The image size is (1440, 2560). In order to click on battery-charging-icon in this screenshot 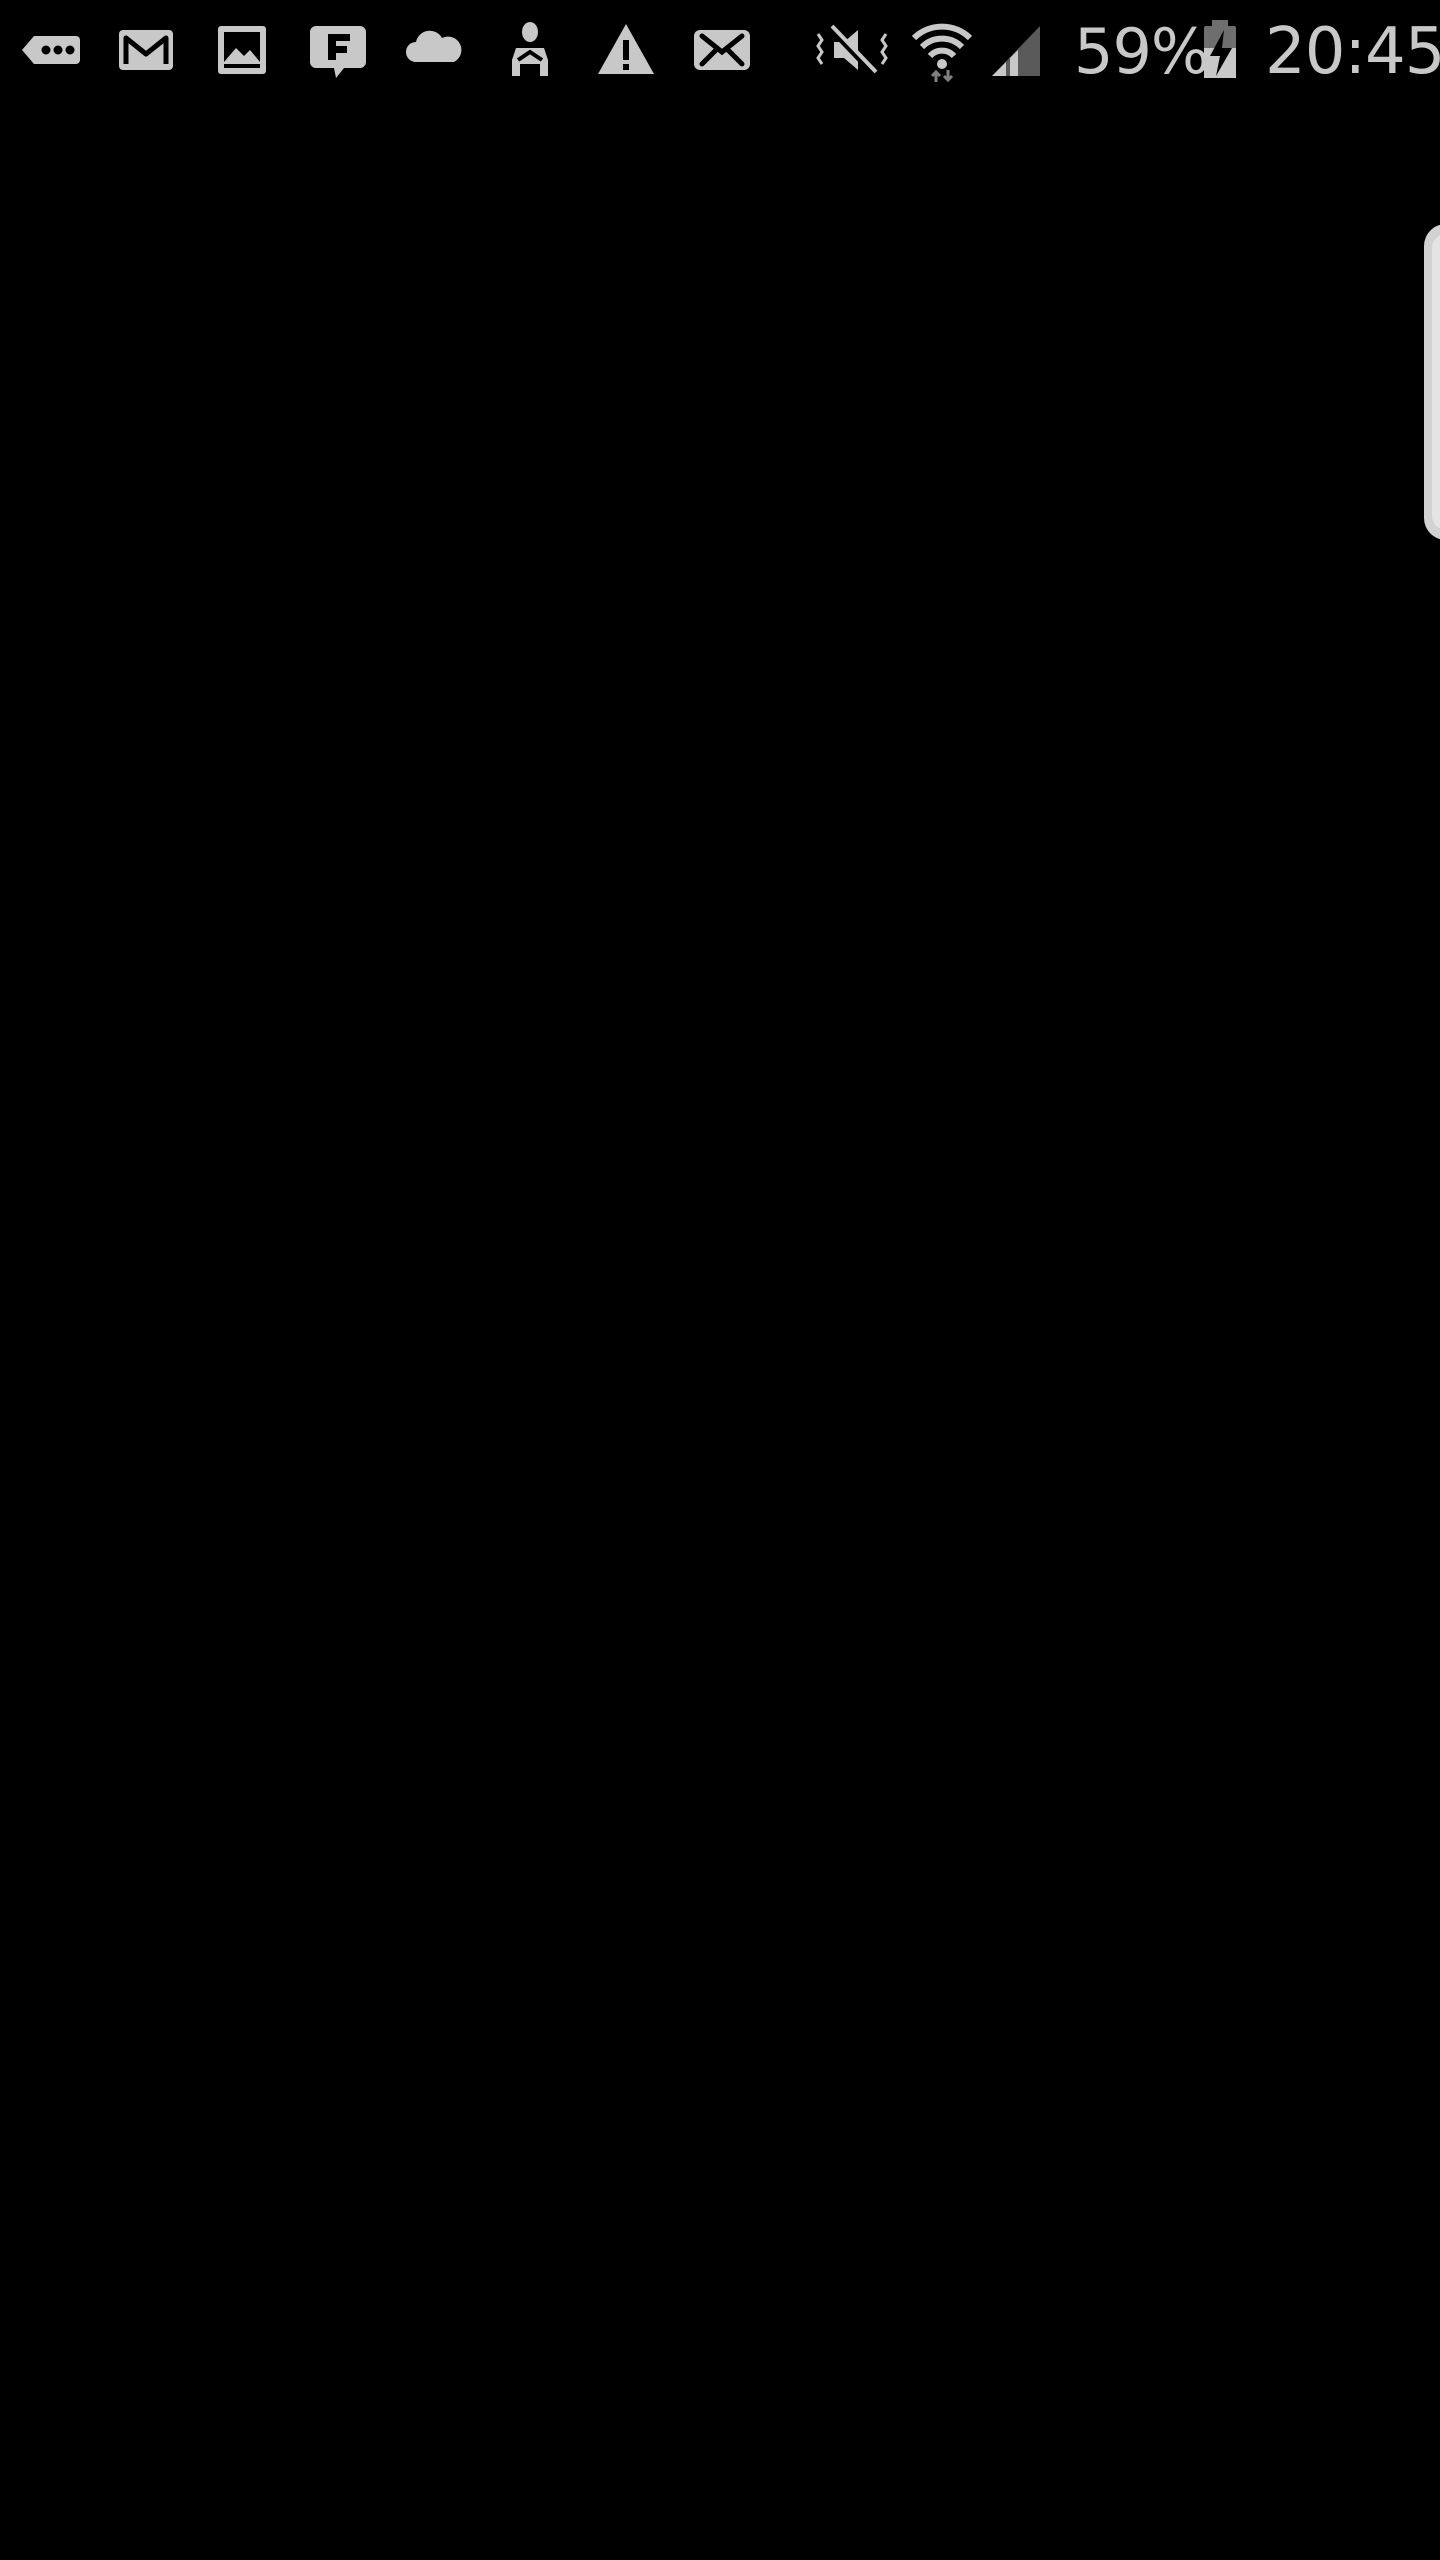, I will do `click(1220, 50)`.